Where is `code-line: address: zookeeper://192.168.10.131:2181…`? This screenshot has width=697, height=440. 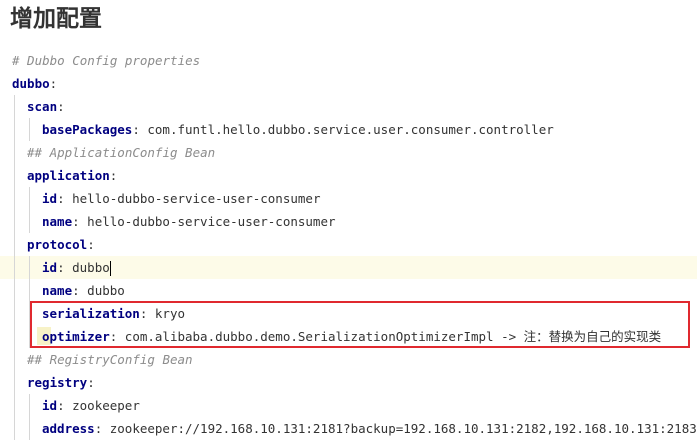
code-line: address: zookeeper://192.168.10.131:2181… is located at coordinates (348, 428).